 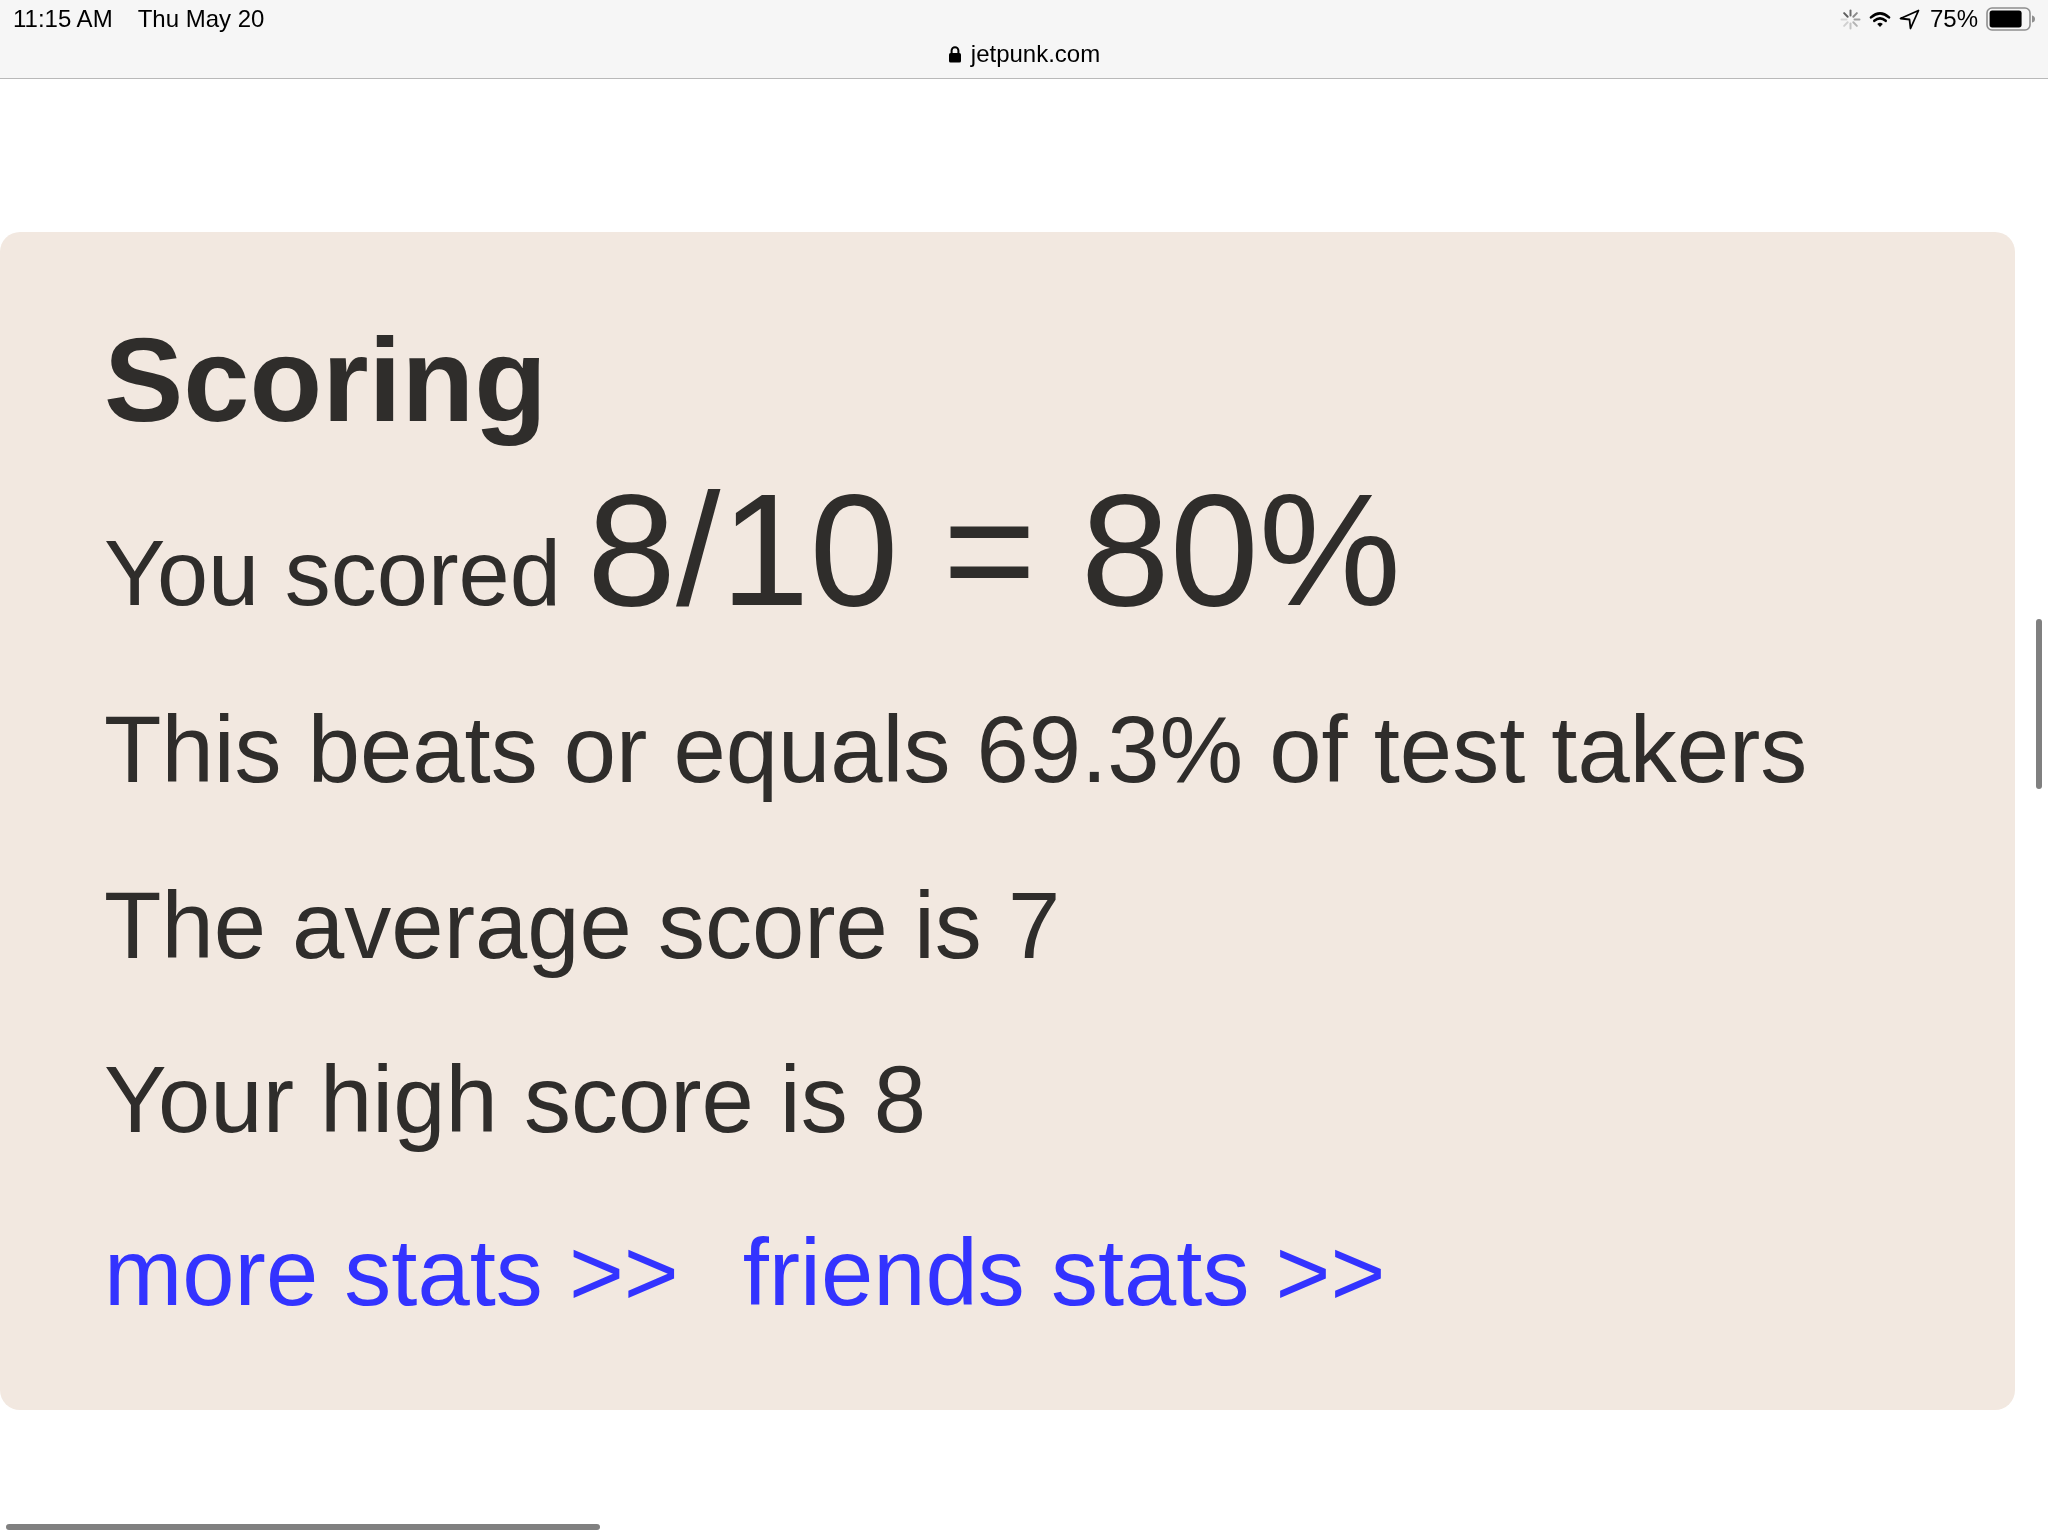 What do you see at coordinates (954, 54) in the screenshot?
I see `lock-icon` at bounding box center [954, 54].